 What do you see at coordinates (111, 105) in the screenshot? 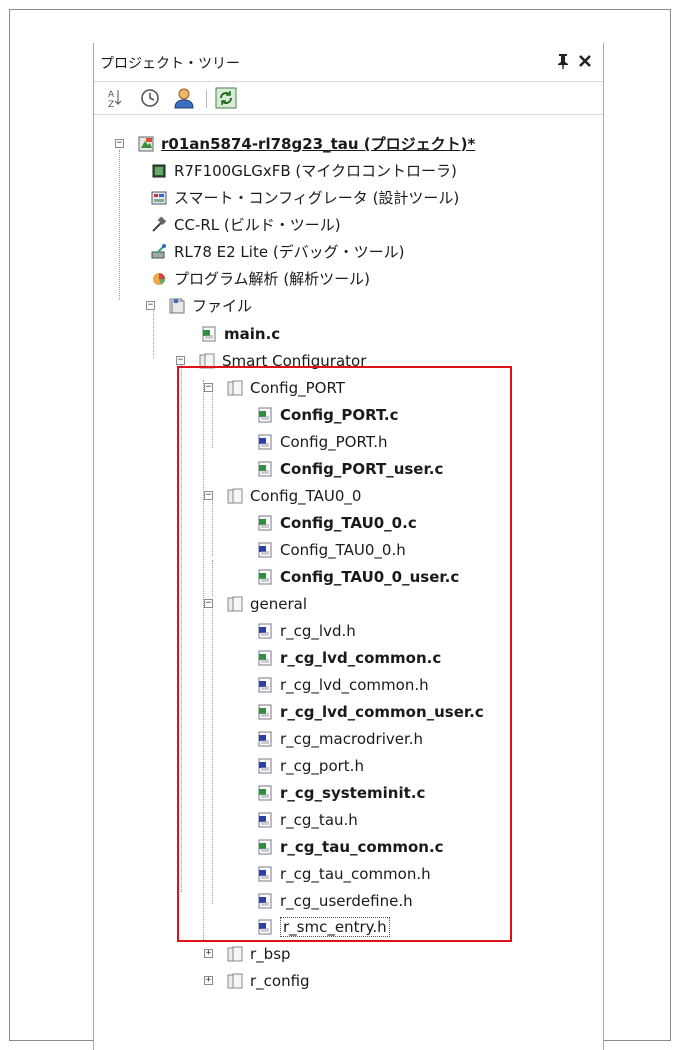
I see `svg-text: Z` at bounding box center [111, 105].